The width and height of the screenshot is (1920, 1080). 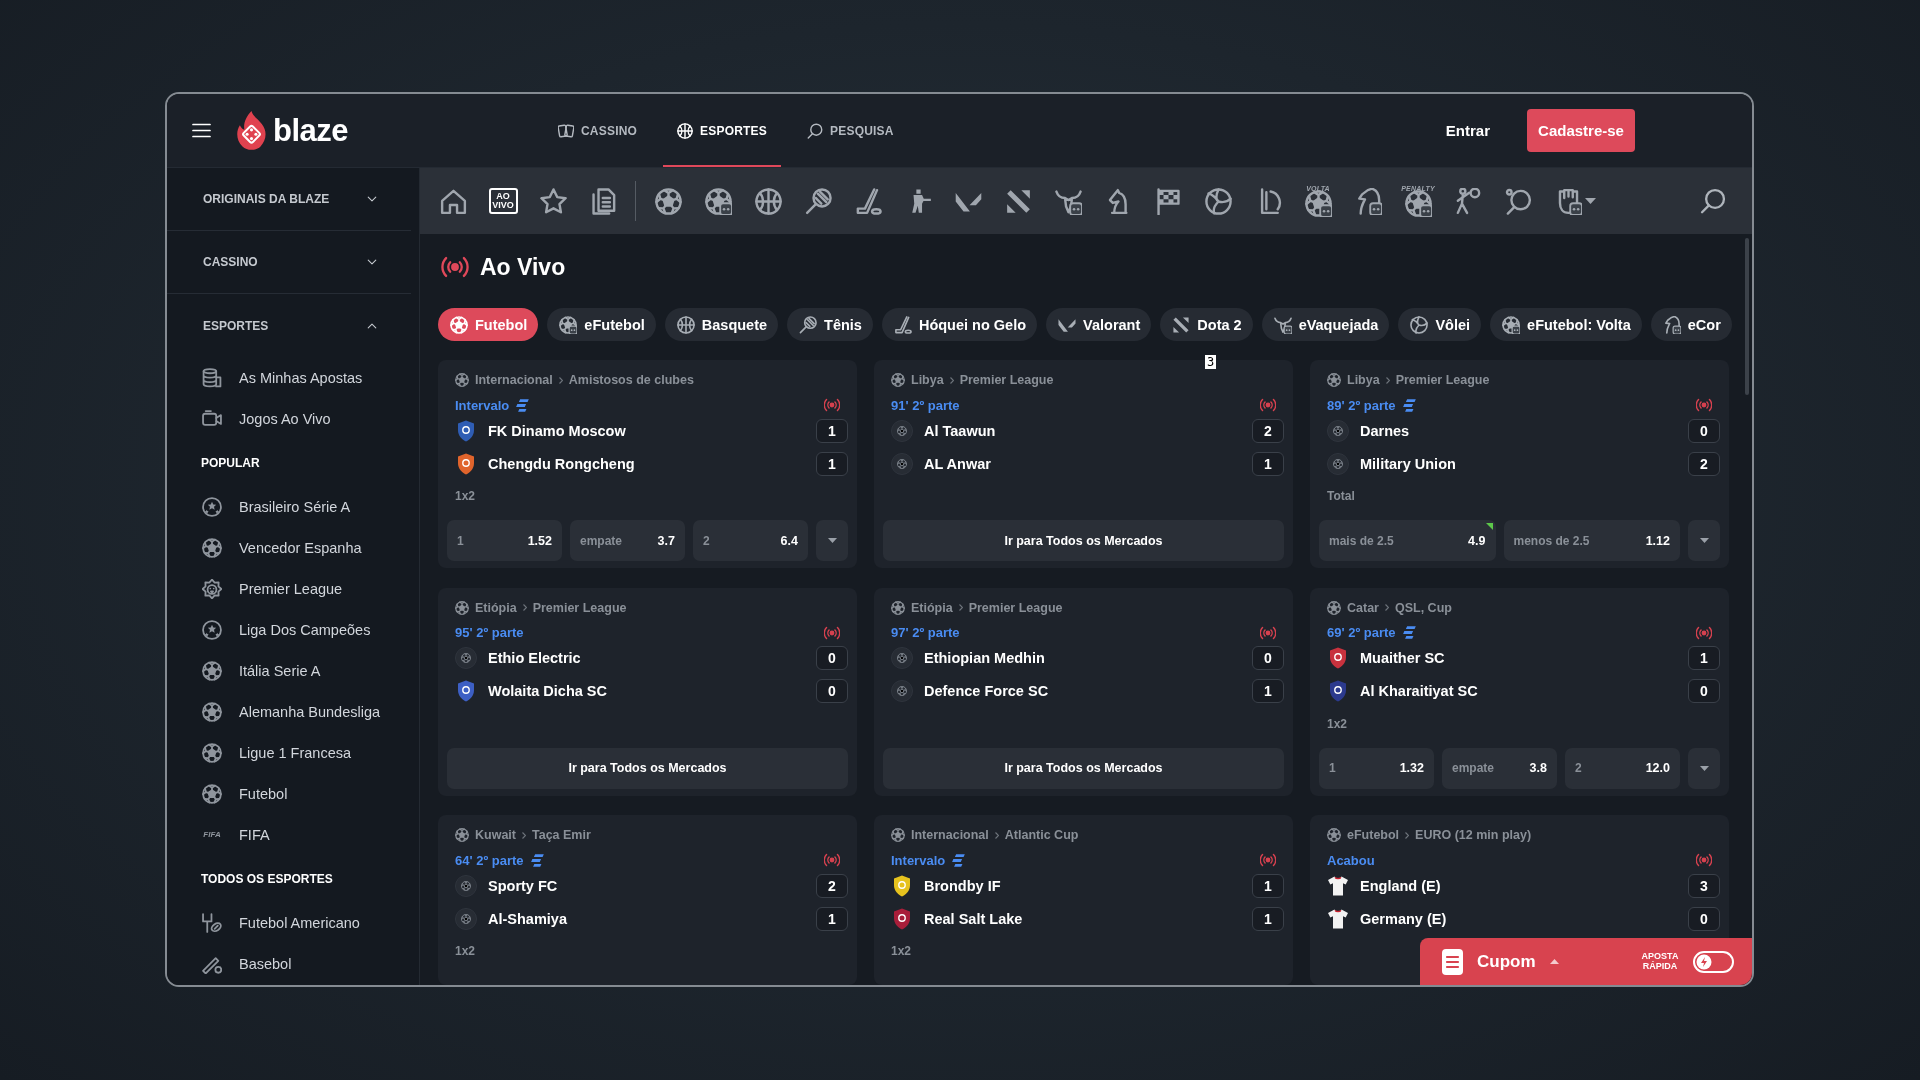 I want to click on odds-button: 1 1.32, so click(x=1376, y=768).